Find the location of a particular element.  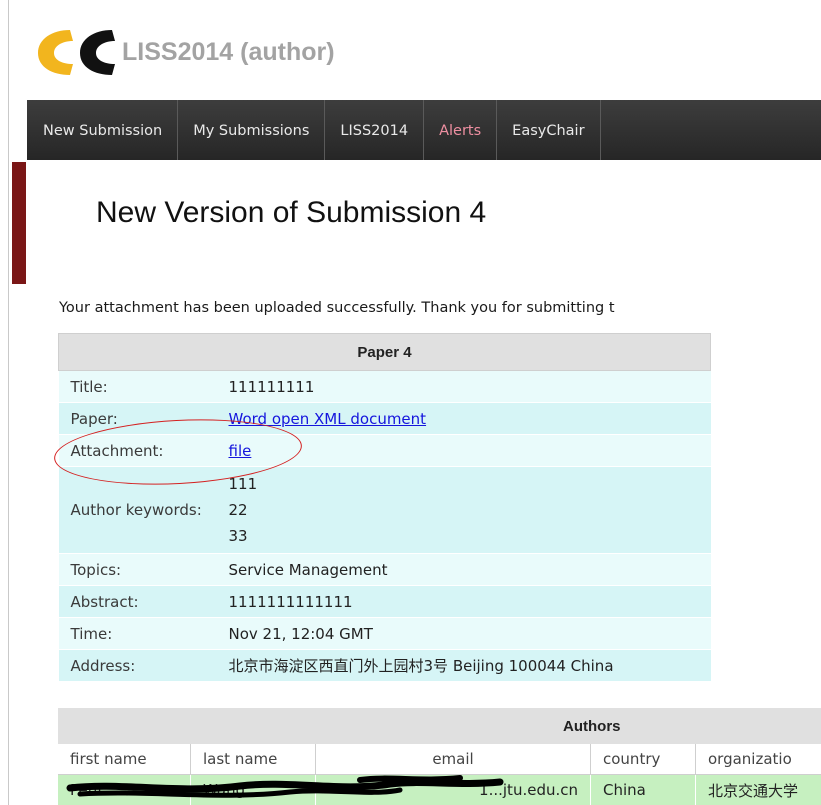

nav-alerts: Alerts is located at coordinates (461, 130).